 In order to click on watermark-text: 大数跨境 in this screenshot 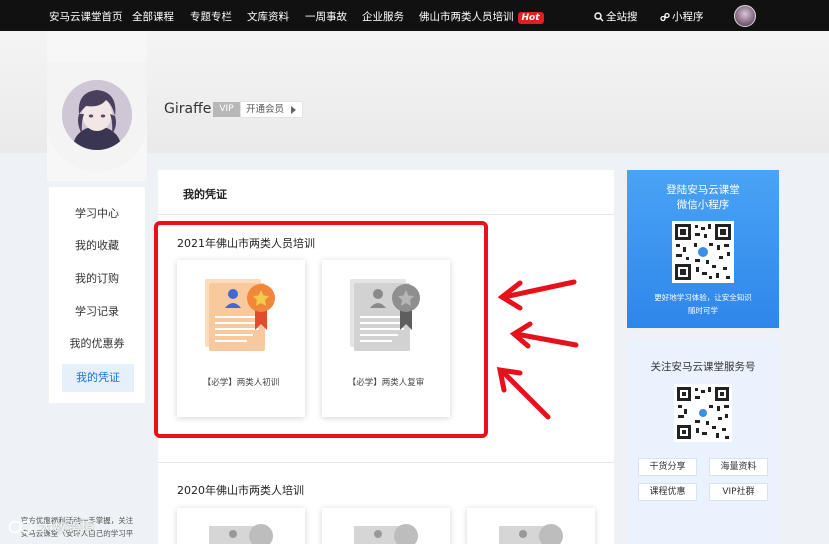, I will do `click(66, 528)`.